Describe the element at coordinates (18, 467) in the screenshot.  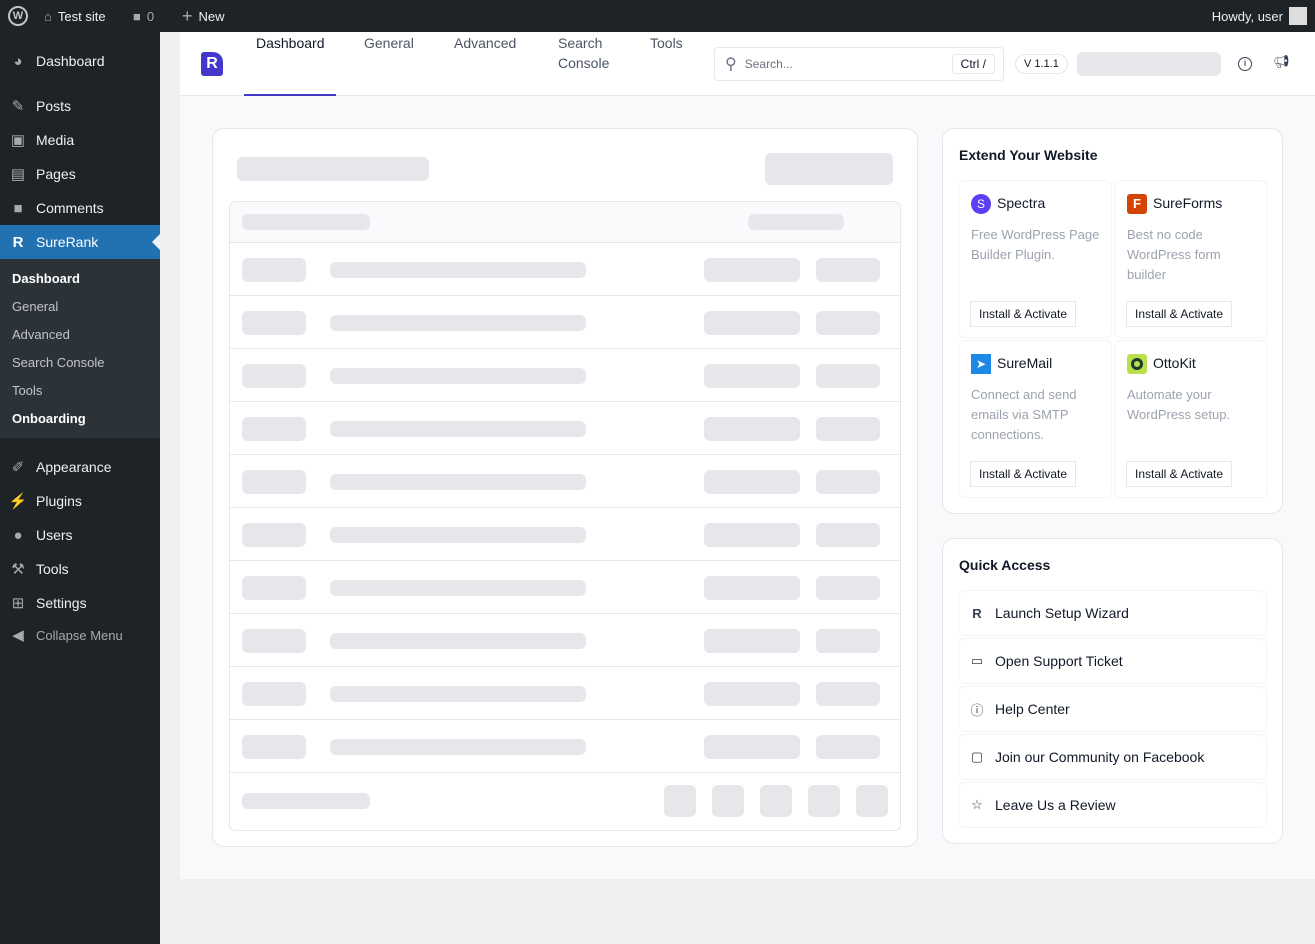
I see `brush-icon: ✐` at that location.